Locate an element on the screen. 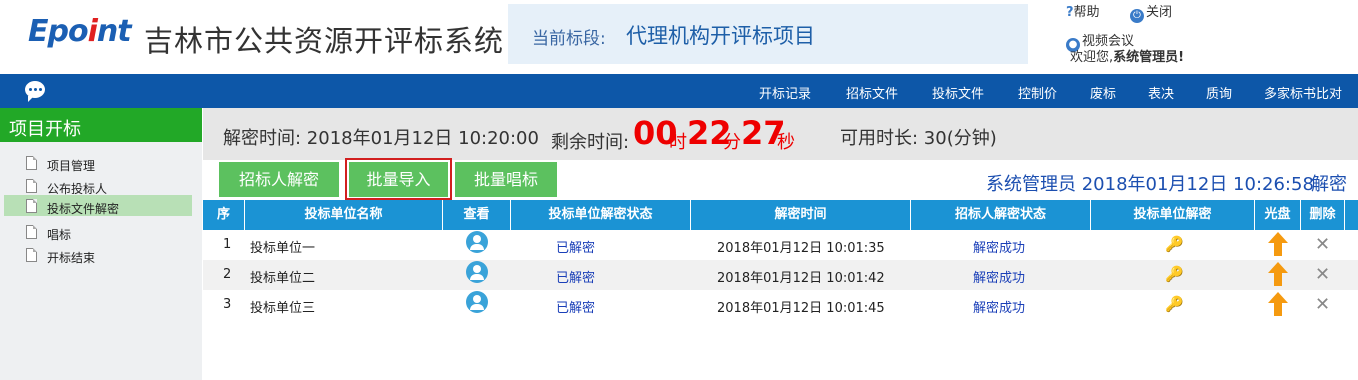 The width and height of the screenshot is (1358, 380). col-no: 序 is located at coordinates (224, 215).